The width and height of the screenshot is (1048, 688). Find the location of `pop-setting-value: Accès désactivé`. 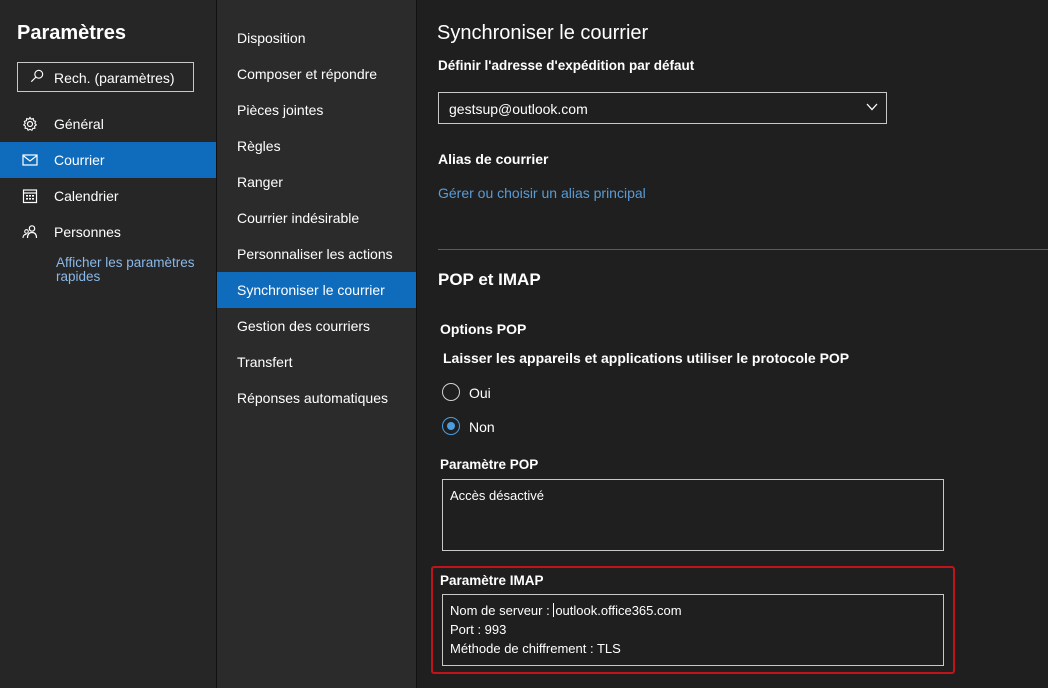

pop-setting-value: Accès désactivé is located at coordinates (497, 495).